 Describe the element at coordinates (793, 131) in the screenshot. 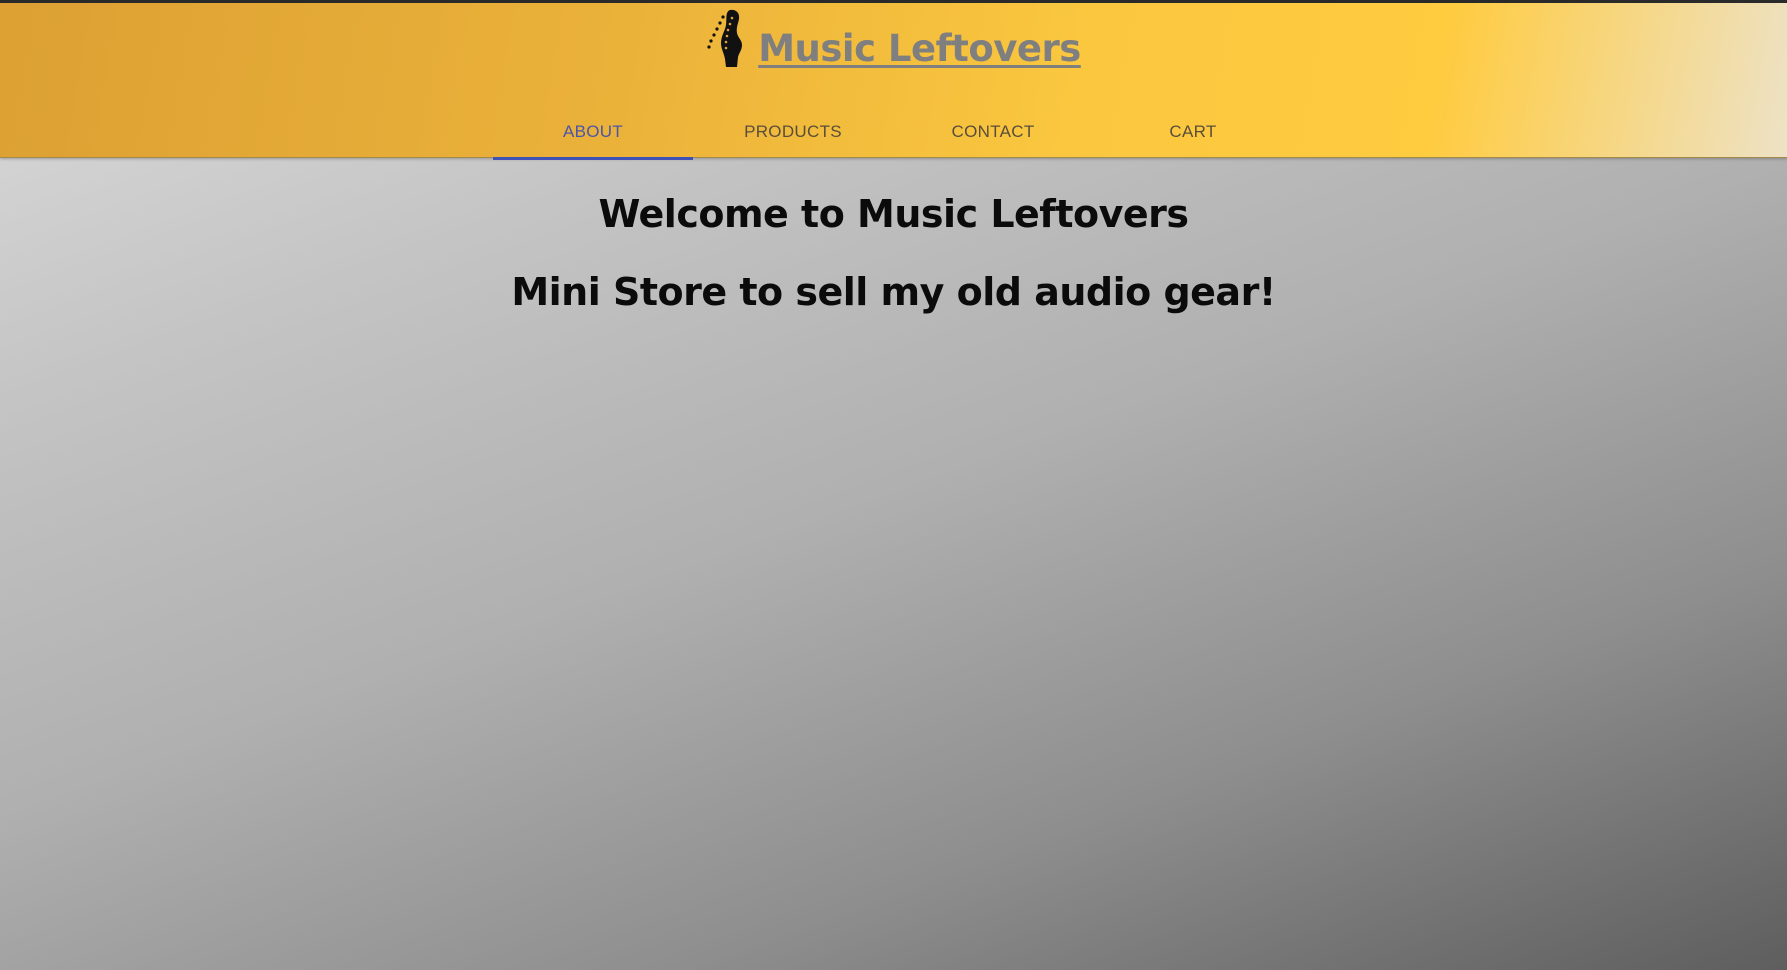

I see `tab-products: PRODUCTS` at that location.